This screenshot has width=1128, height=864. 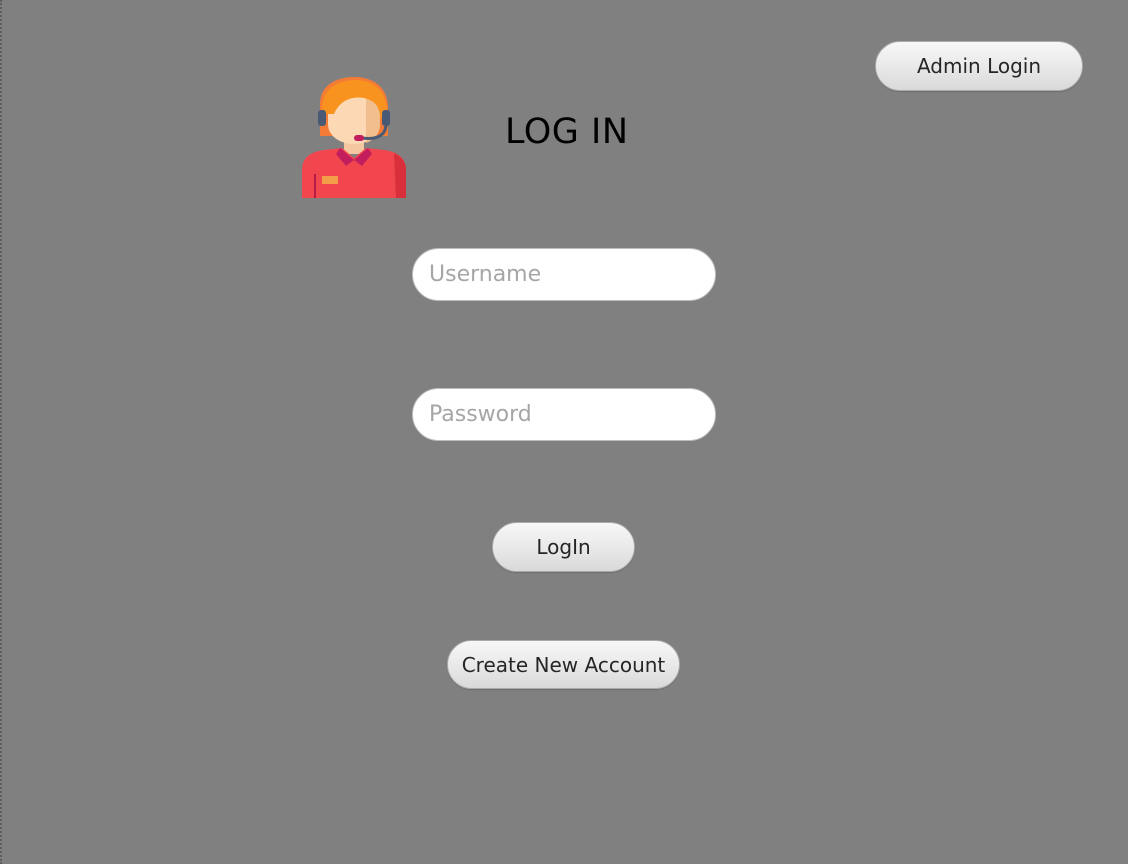 What do you see at coordinates (567, 132) in the screenshot?
I see `page-title: LOG IN` at bounding box center [567, 132].